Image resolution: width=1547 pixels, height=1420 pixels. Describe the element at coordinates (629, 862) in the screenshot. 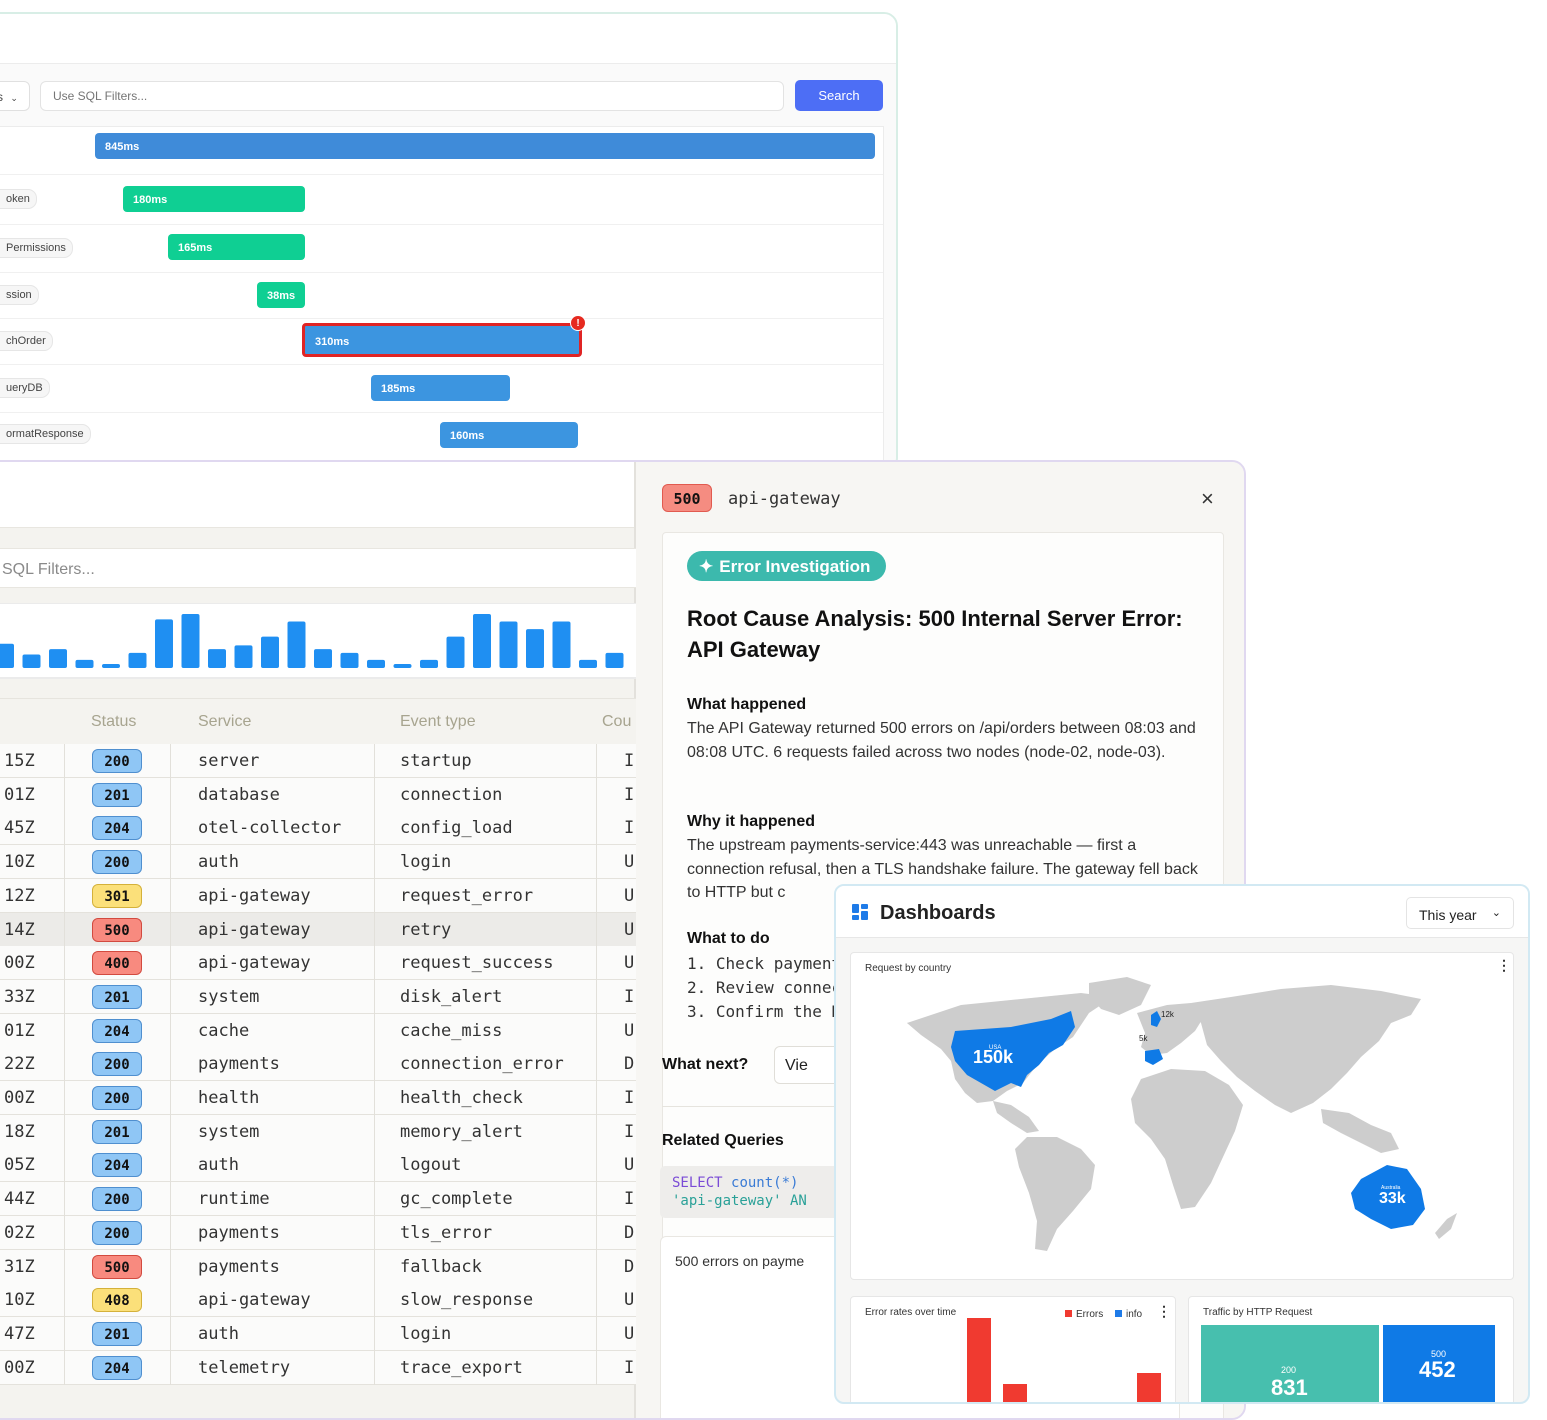

I see `log-count: U` at that location.